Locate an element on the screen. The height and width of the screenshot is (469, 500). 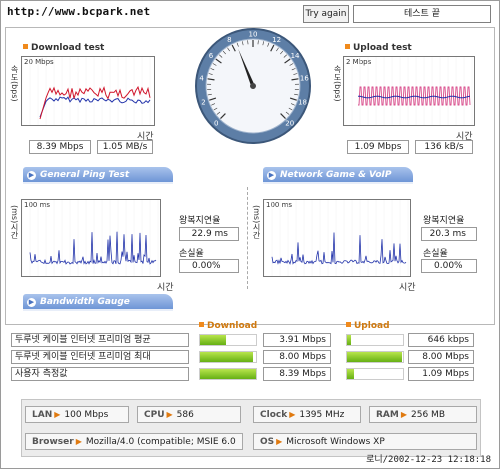
gauge-tick-label: 4 is located at coordinates (201, 78).